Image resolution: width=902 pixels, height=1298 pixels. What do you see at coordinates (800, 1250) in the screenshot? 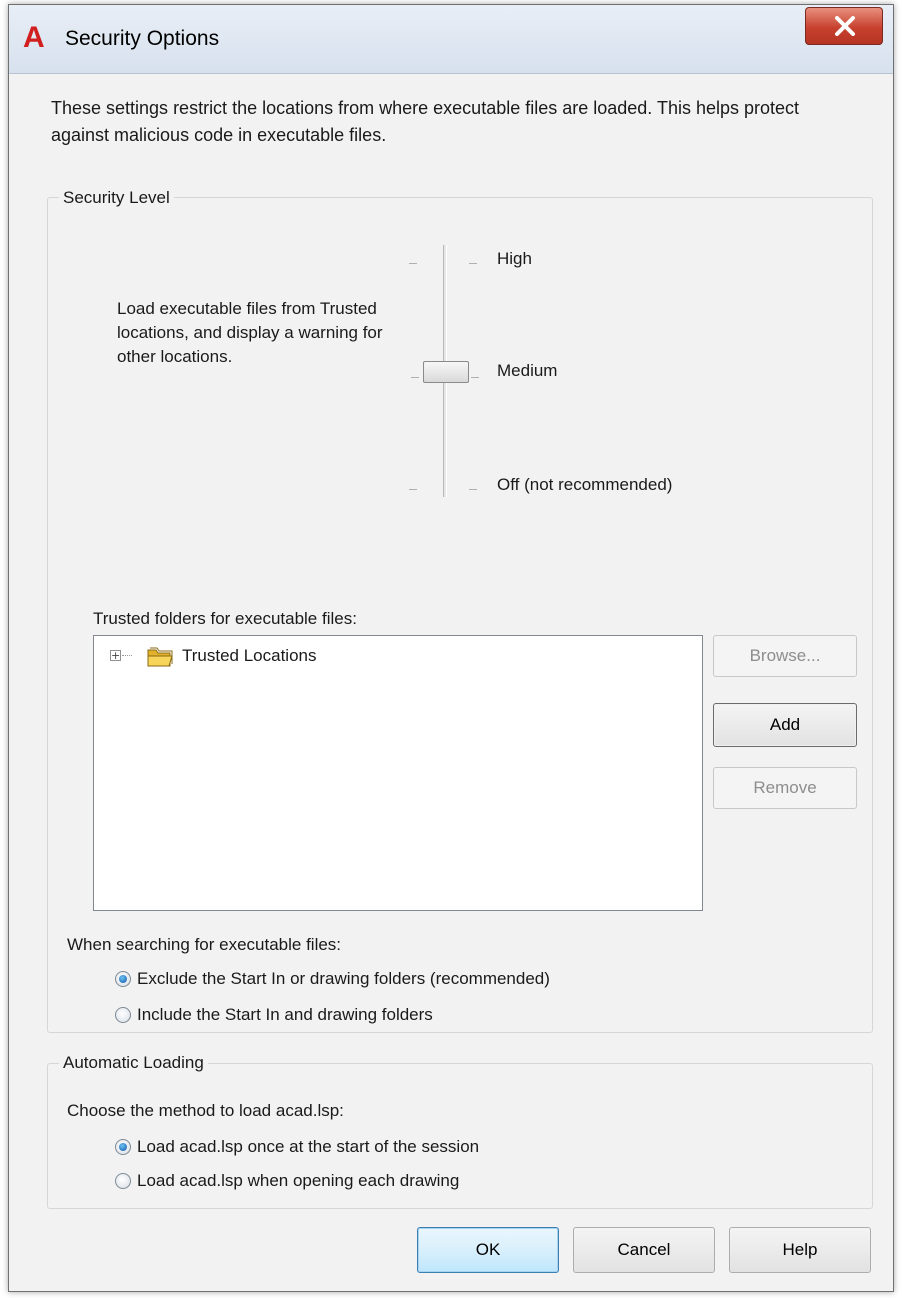
I see `help-button: Help` at bounding box center [800, 1250].